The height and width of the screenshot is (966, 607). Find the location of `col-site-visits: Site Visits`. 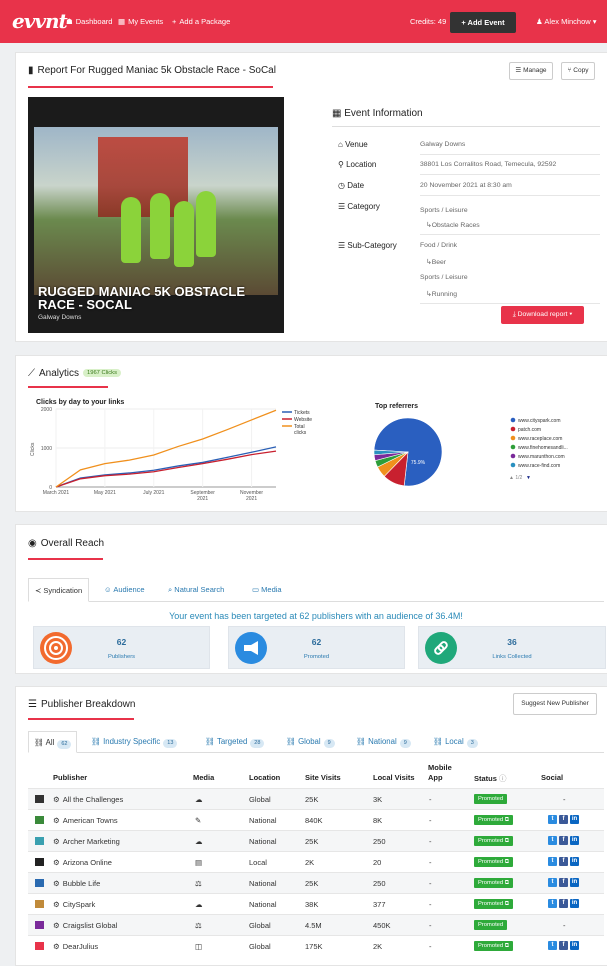

col-site-visits: Site Visits is located at coordinates (323, 777).